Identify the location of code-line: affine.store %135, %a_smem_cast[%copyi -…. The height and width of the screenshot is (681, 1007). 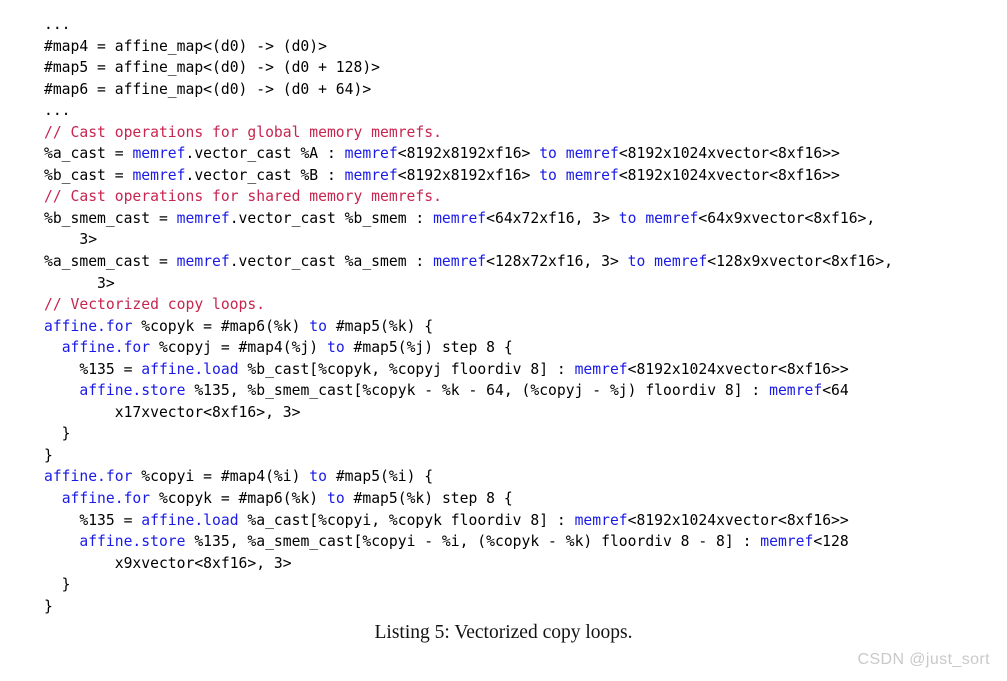
(525, 542).